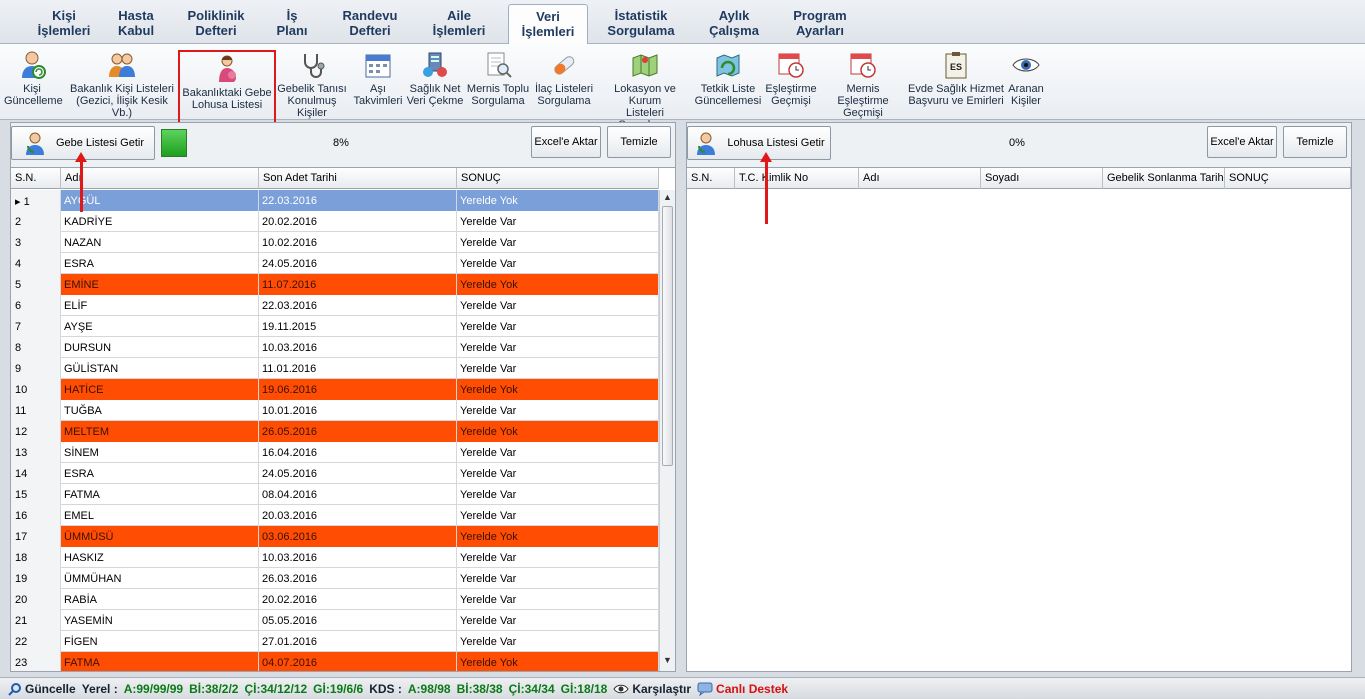  What do you see at coordinates (335, 515) in the screenshot?
I see `table-row: 16 EMEL 20.03.2016 Yerelde Var` at bounding box center [335, 515].